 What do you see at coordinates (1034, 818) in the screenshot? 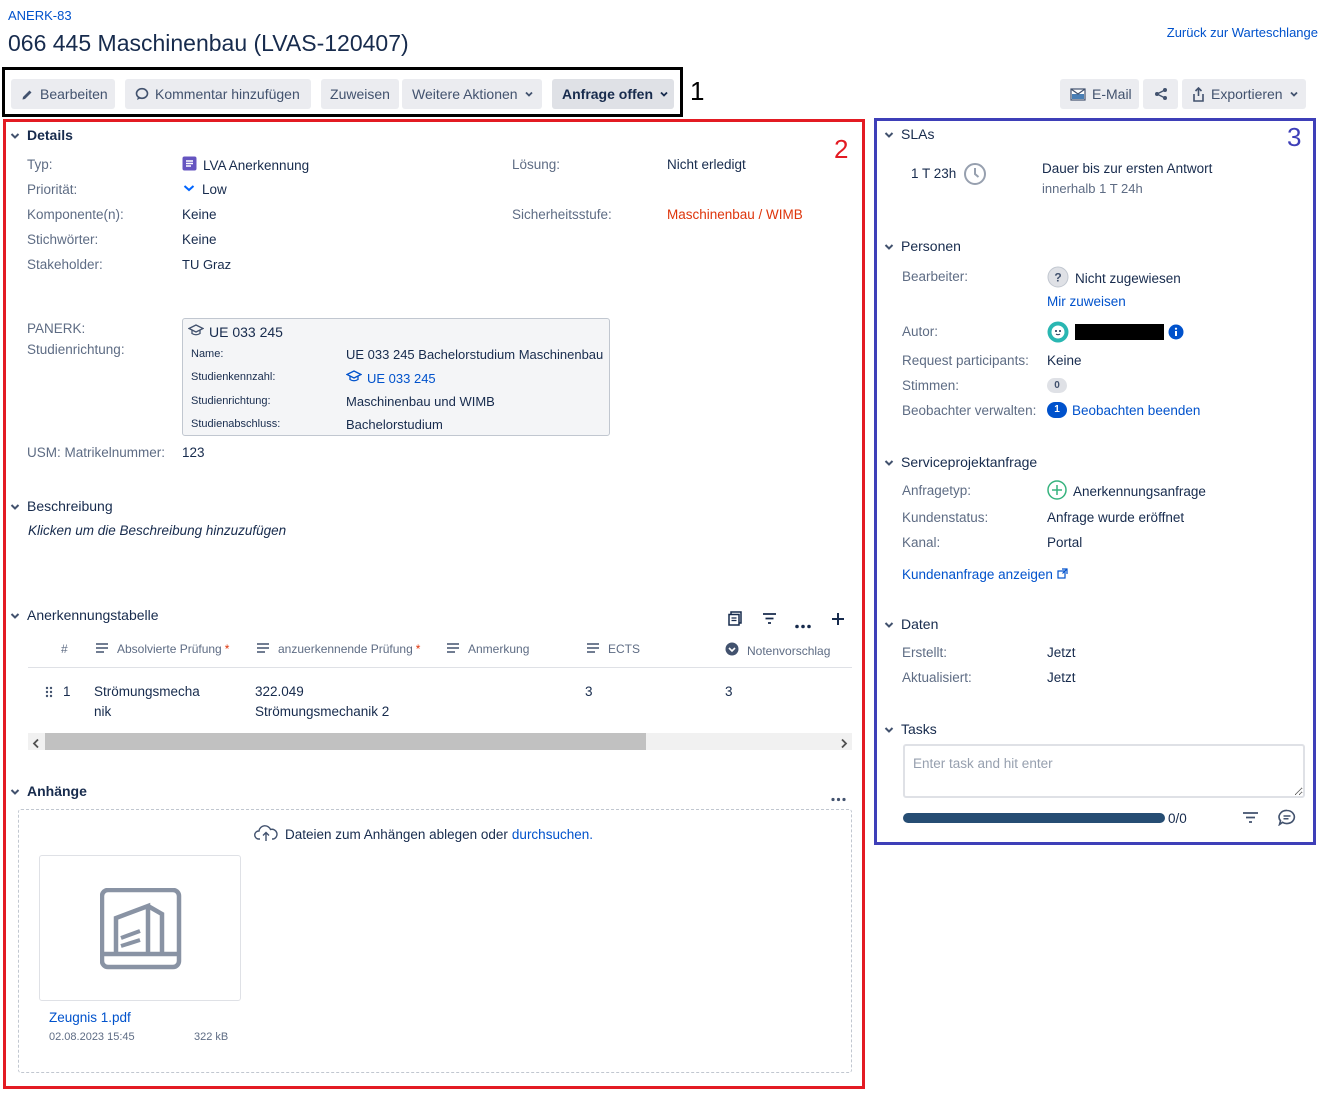
I see `task-progress-bar` at bounding box center [1034, 818].